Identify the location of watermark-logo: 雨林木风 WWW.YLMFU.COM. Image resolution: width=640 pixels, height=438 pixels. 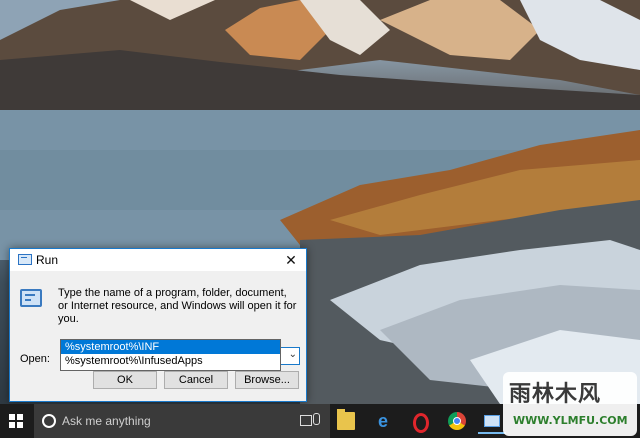
(570, 404).